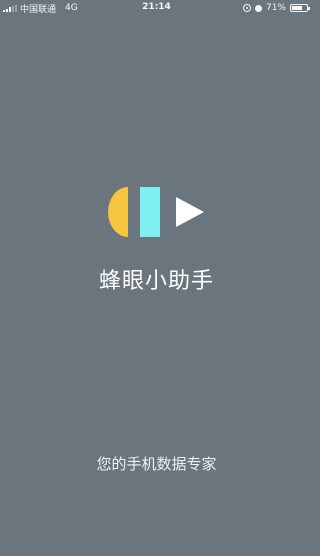 The width and height of the screenshot is (320, 556). I want to click on battery-level-fill, so click(297, 8).